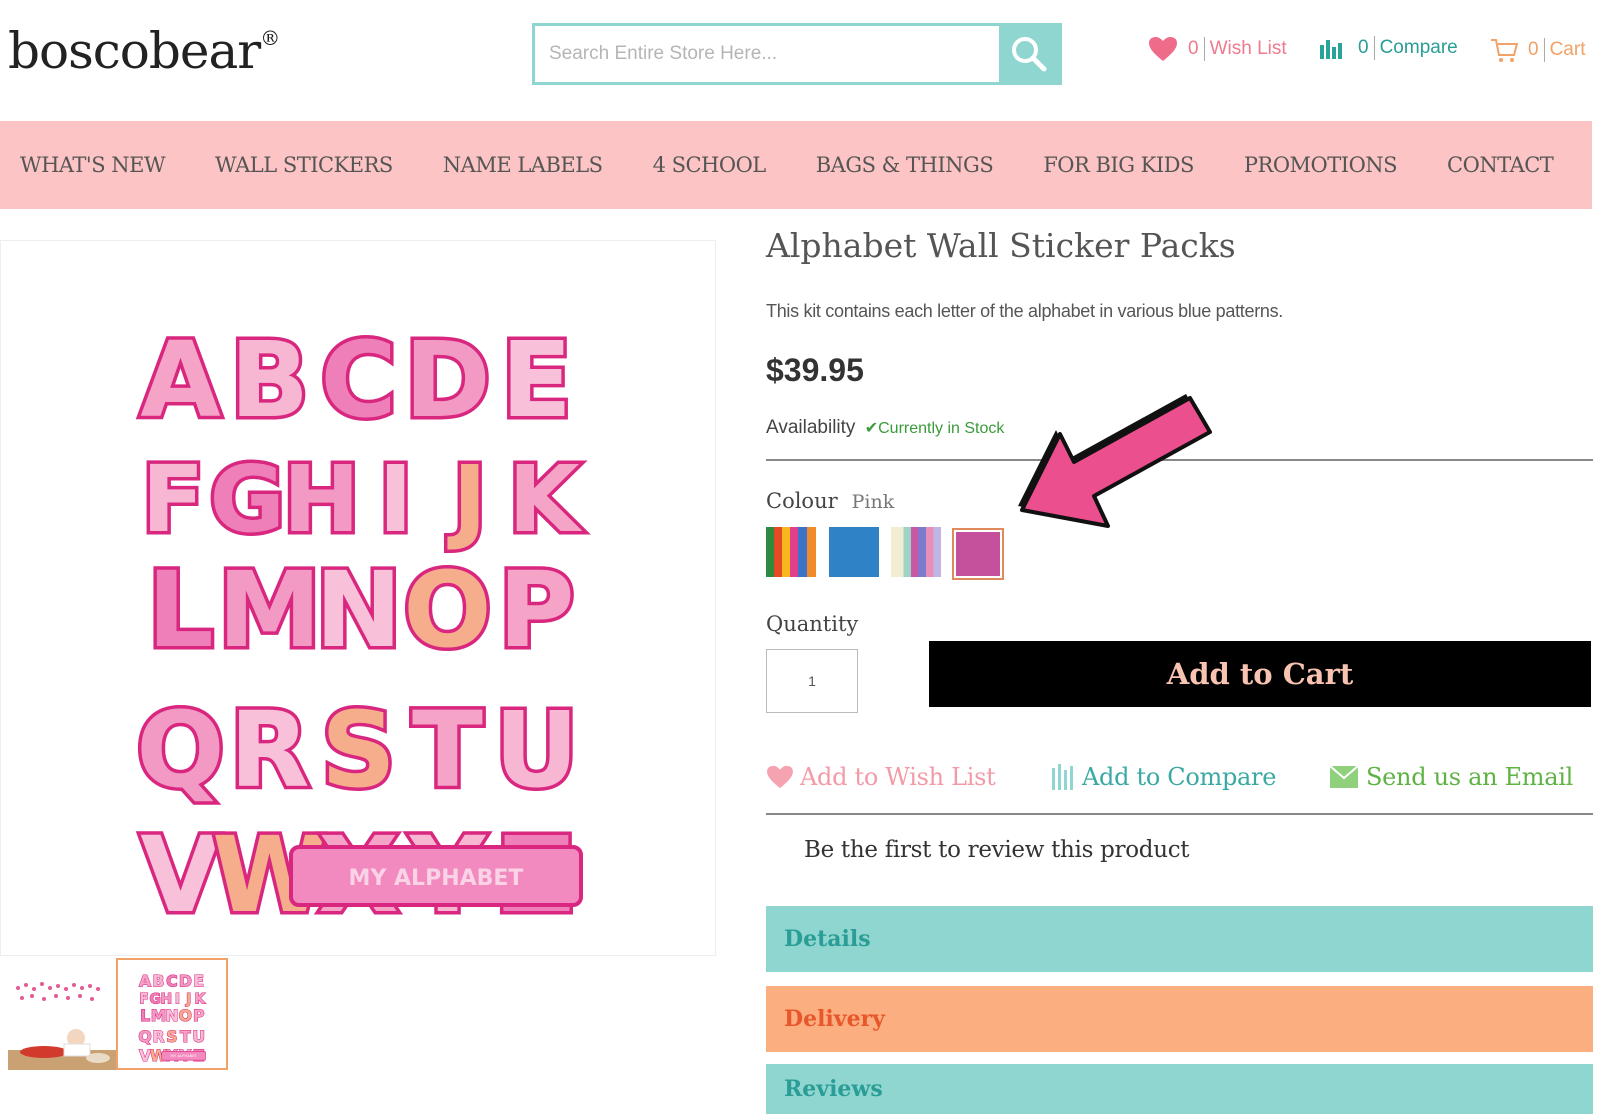 This screenshot has height=1114, width=1600. Describe the element at coordinates (304, 165) in the screenshot. I see `nav-wall-stickers: WALL STICKERS` at that location.